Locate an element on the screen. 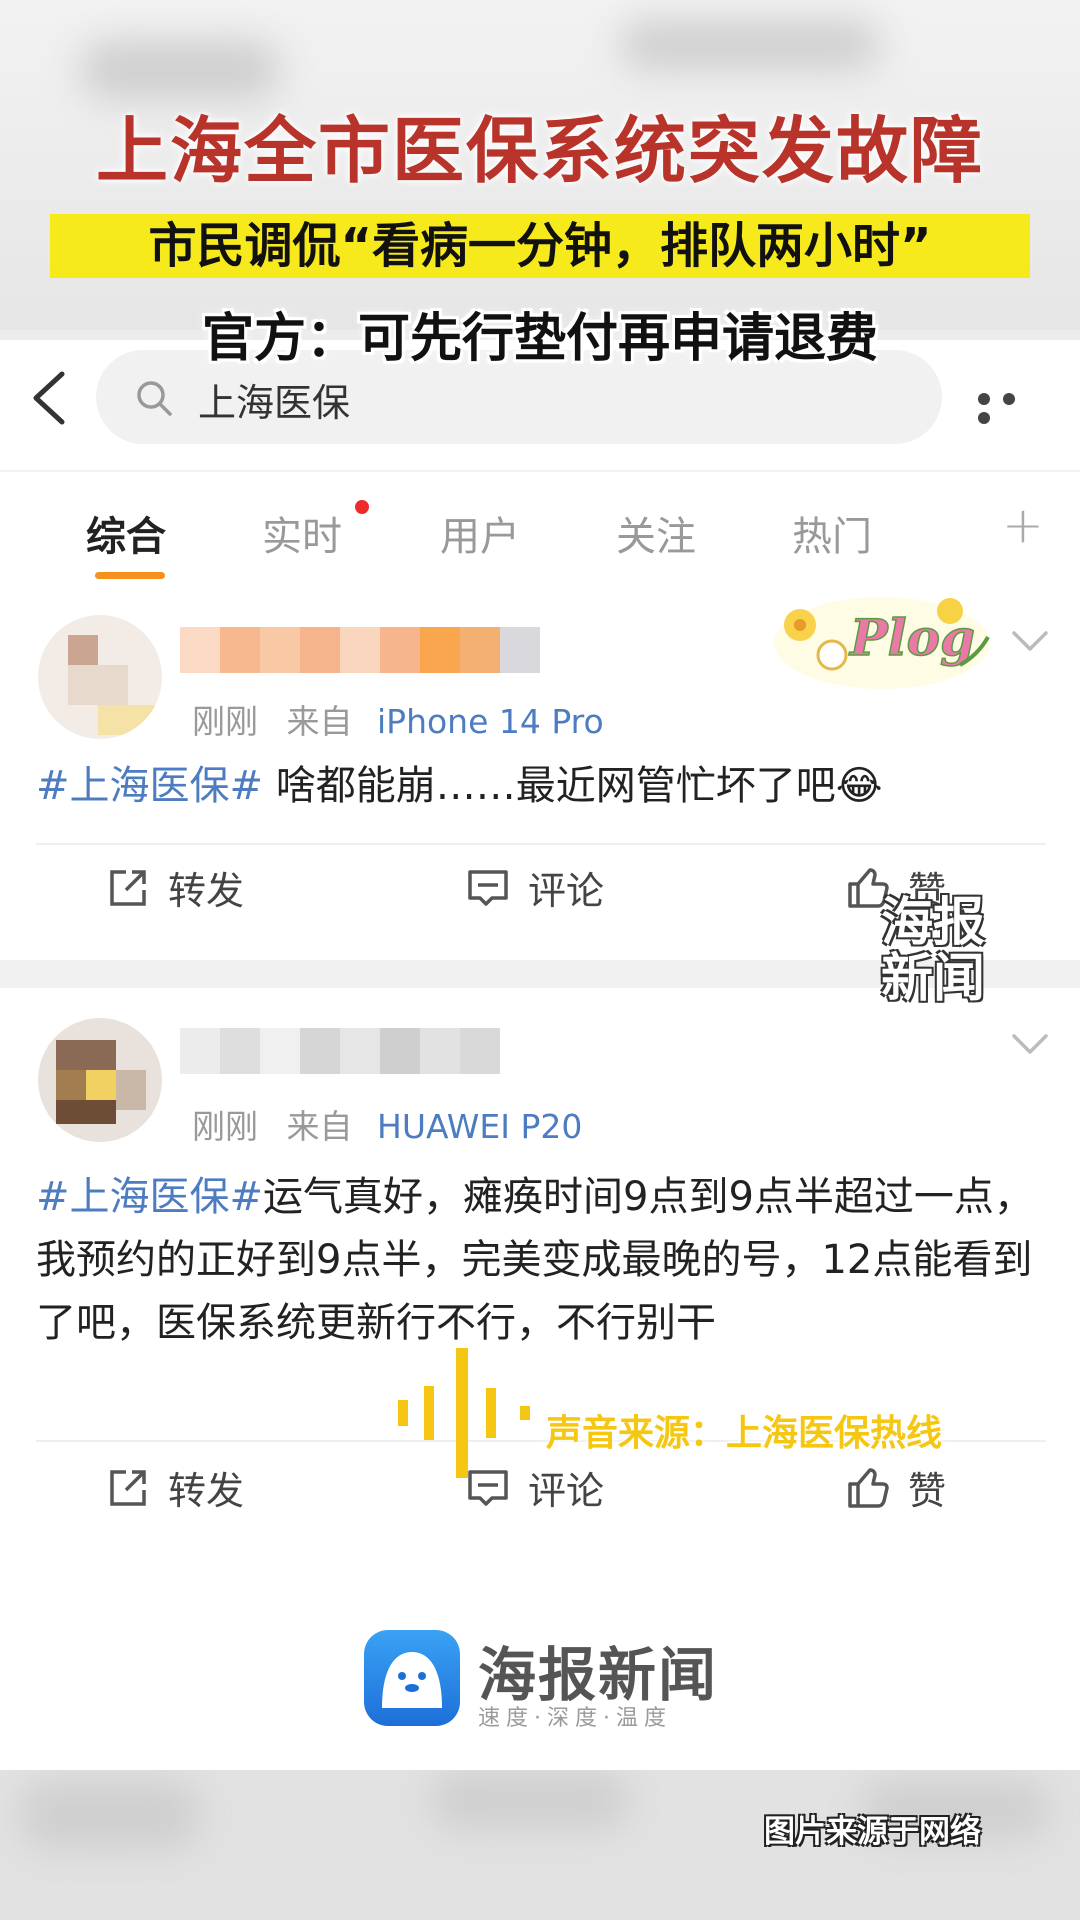 The width and height of the screenshot is (1080, 1920). comment-icon is located at coordinates (488, 887).